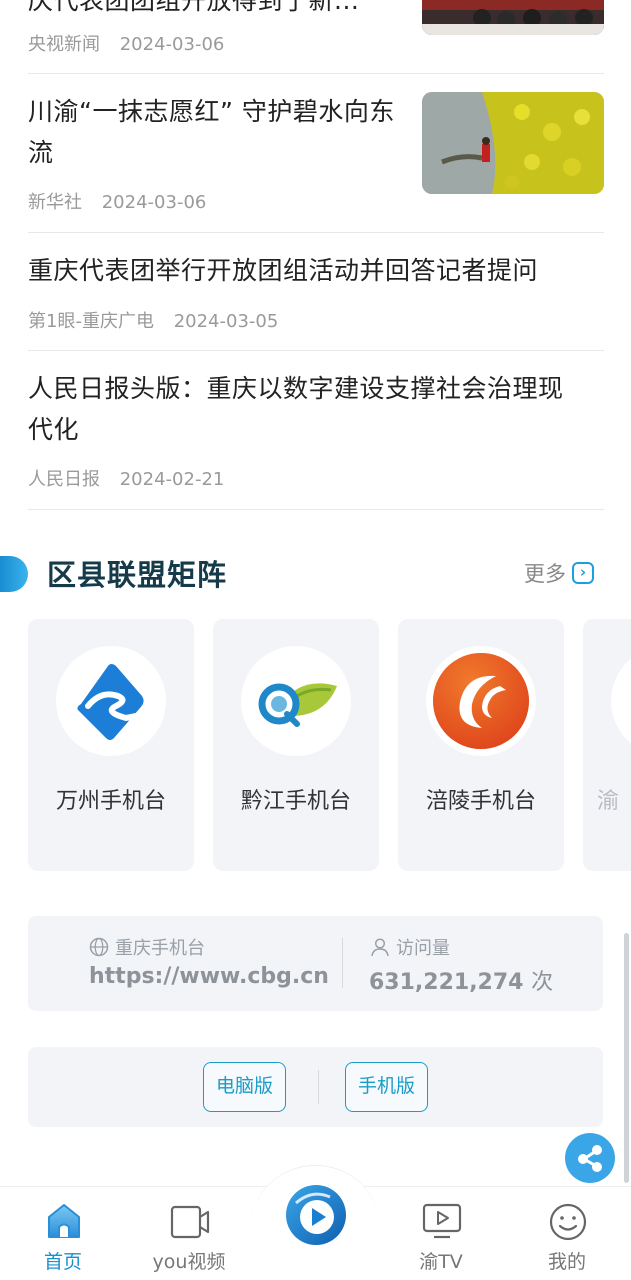  I want to click on user-icon, so click(380, 947).